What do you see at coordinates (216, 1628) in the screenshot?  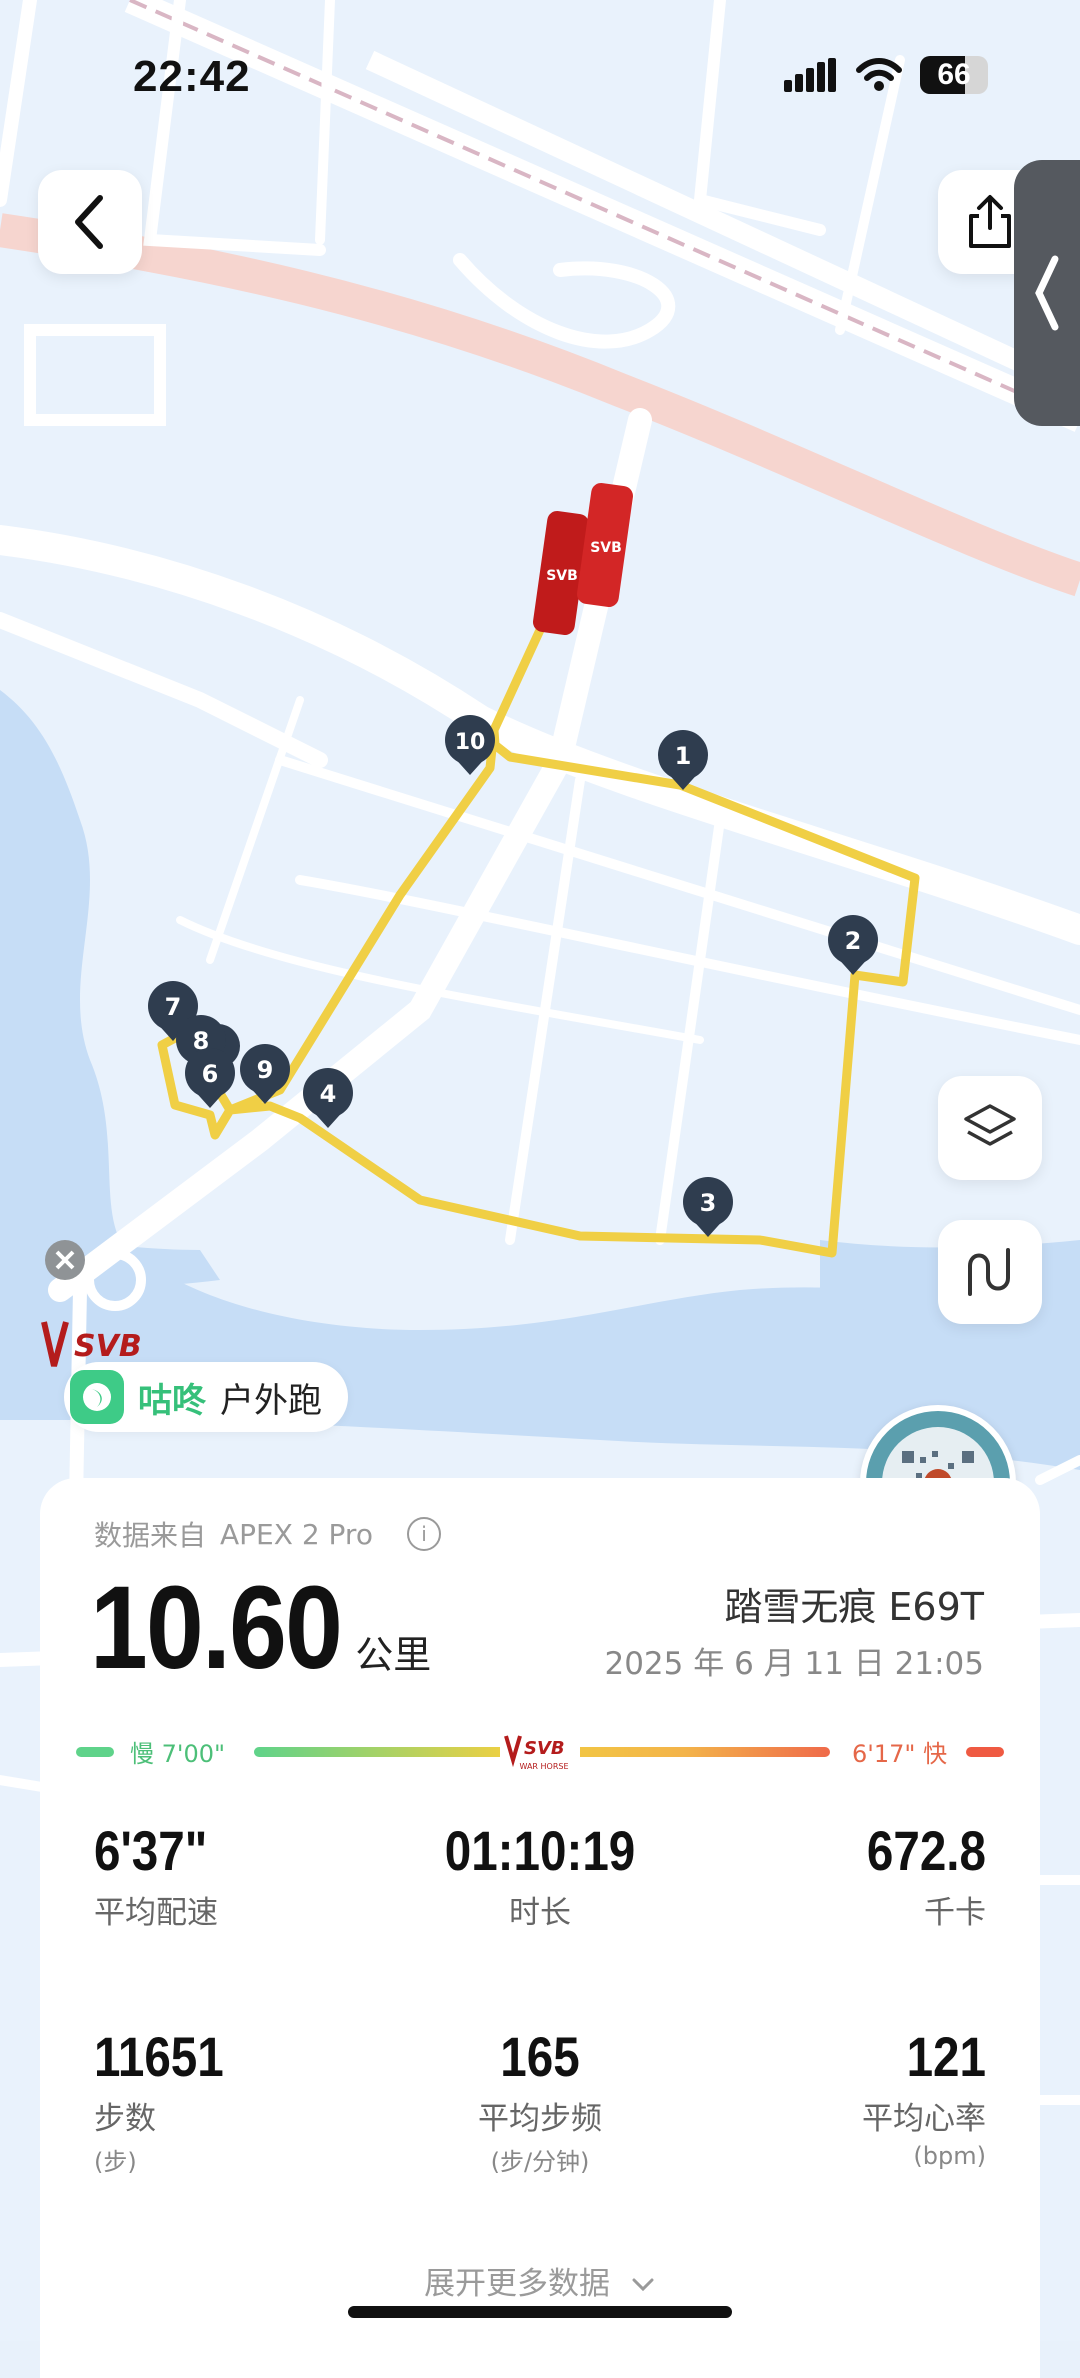 I see `distance-value: 10.60` at bounding box center [216, 1628].